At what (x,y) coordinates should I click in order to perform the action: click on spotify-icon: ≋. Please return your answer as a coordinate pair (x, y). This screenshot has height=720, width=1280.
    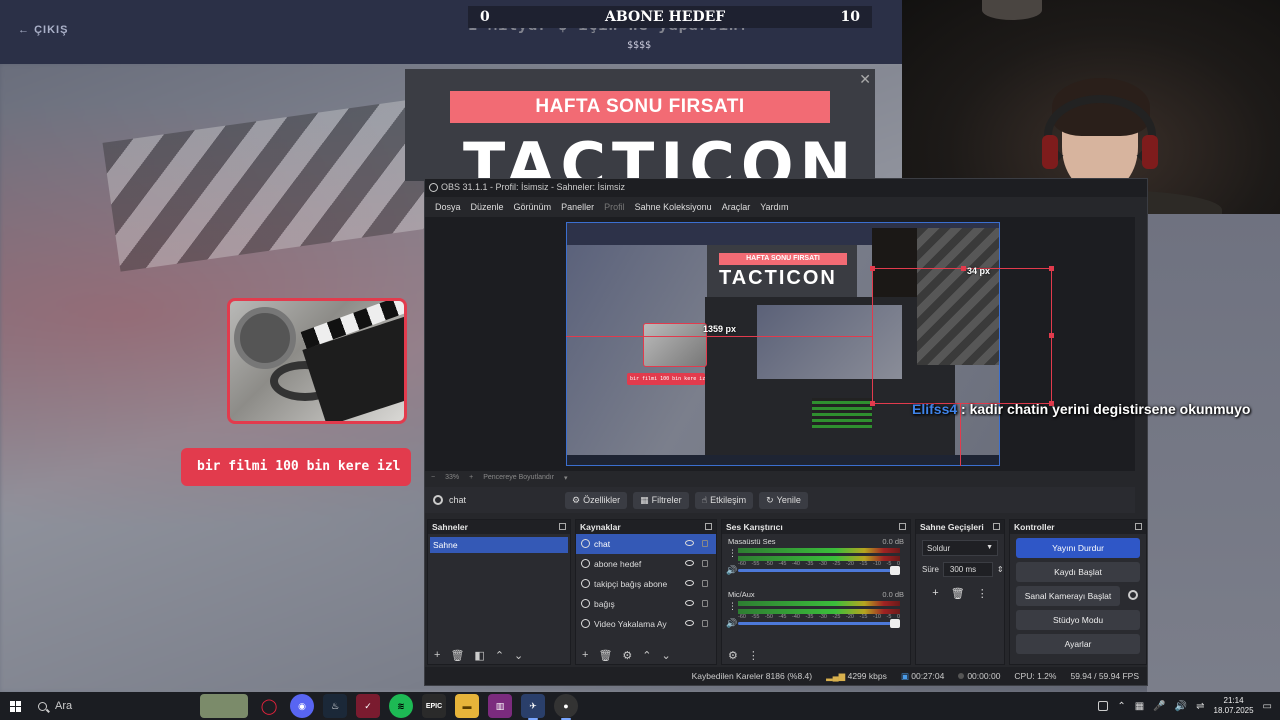
    Looking at the image, I should click on (401, 706).